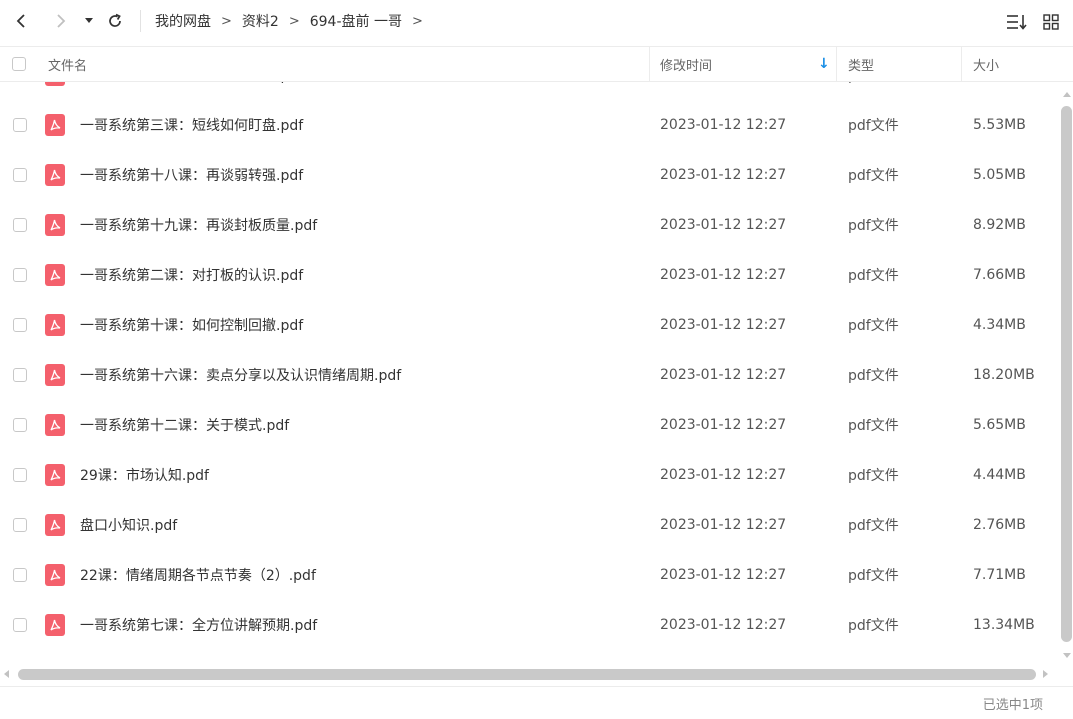 This screenshot has width=1073, height=719. I want to click on grid-view-button, so click(1051, 22).